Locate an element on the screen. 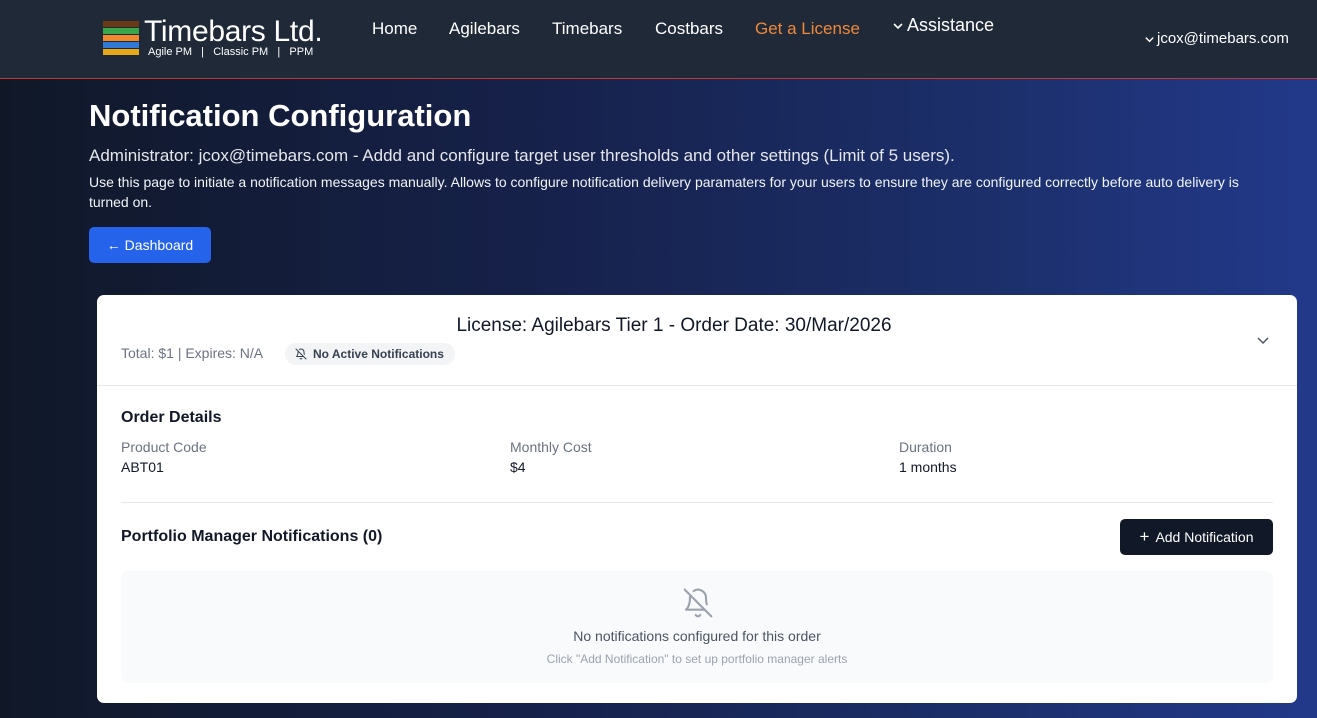  portfolio-manager-notifications-title: Portfolio Manager Notifications (0) is located at coordinates (252, 536).